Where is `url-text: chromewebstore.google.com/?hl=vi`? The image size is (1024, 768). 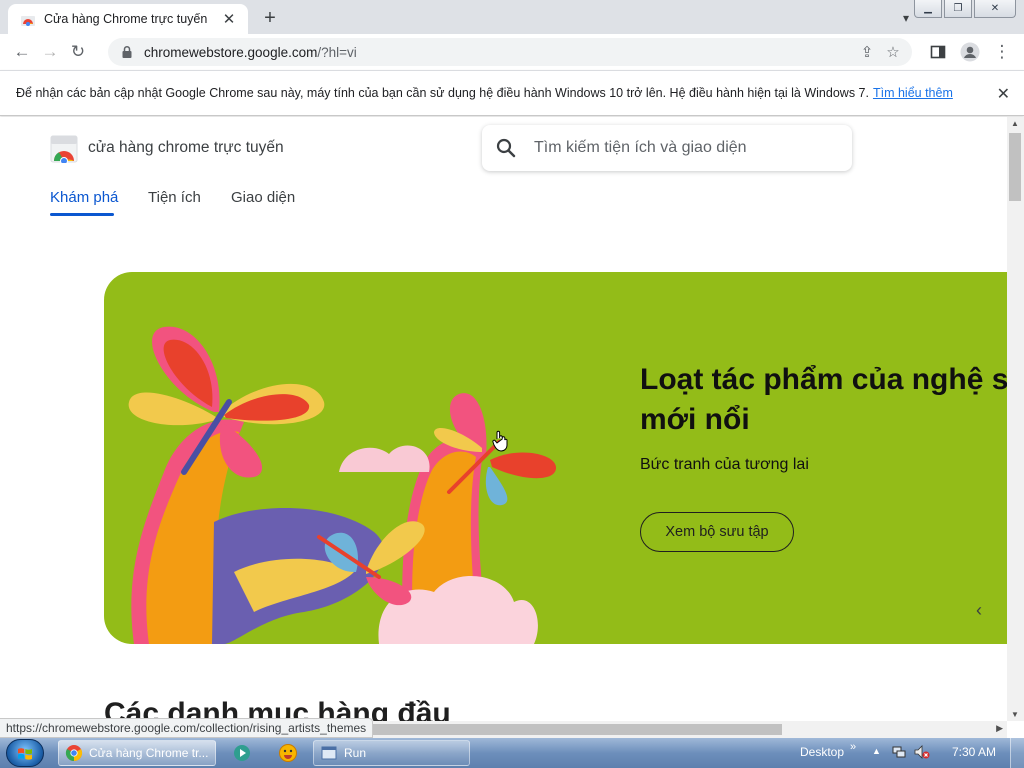 url-text: chromewebstore.google.com/?hl=vi is located at coordinates (250, 52).